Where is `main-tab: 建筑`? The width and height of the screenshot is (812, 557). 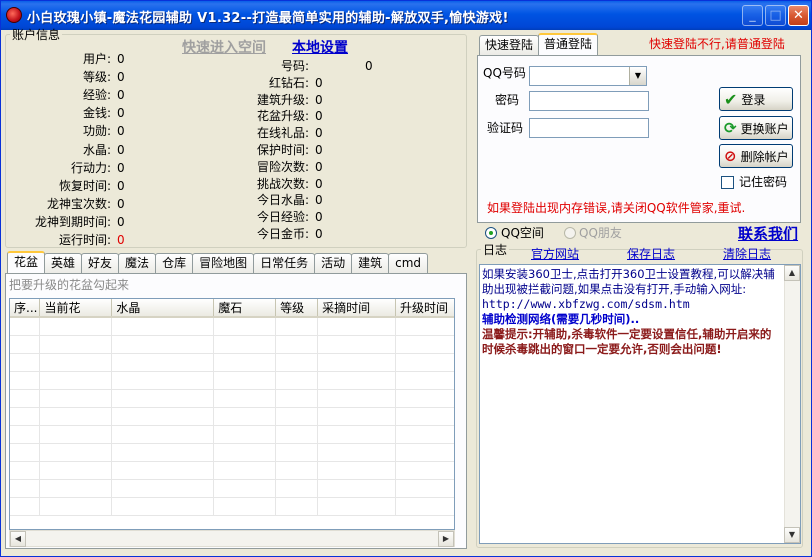
main-tab: 建筑 is located at coordinates (370, 263).